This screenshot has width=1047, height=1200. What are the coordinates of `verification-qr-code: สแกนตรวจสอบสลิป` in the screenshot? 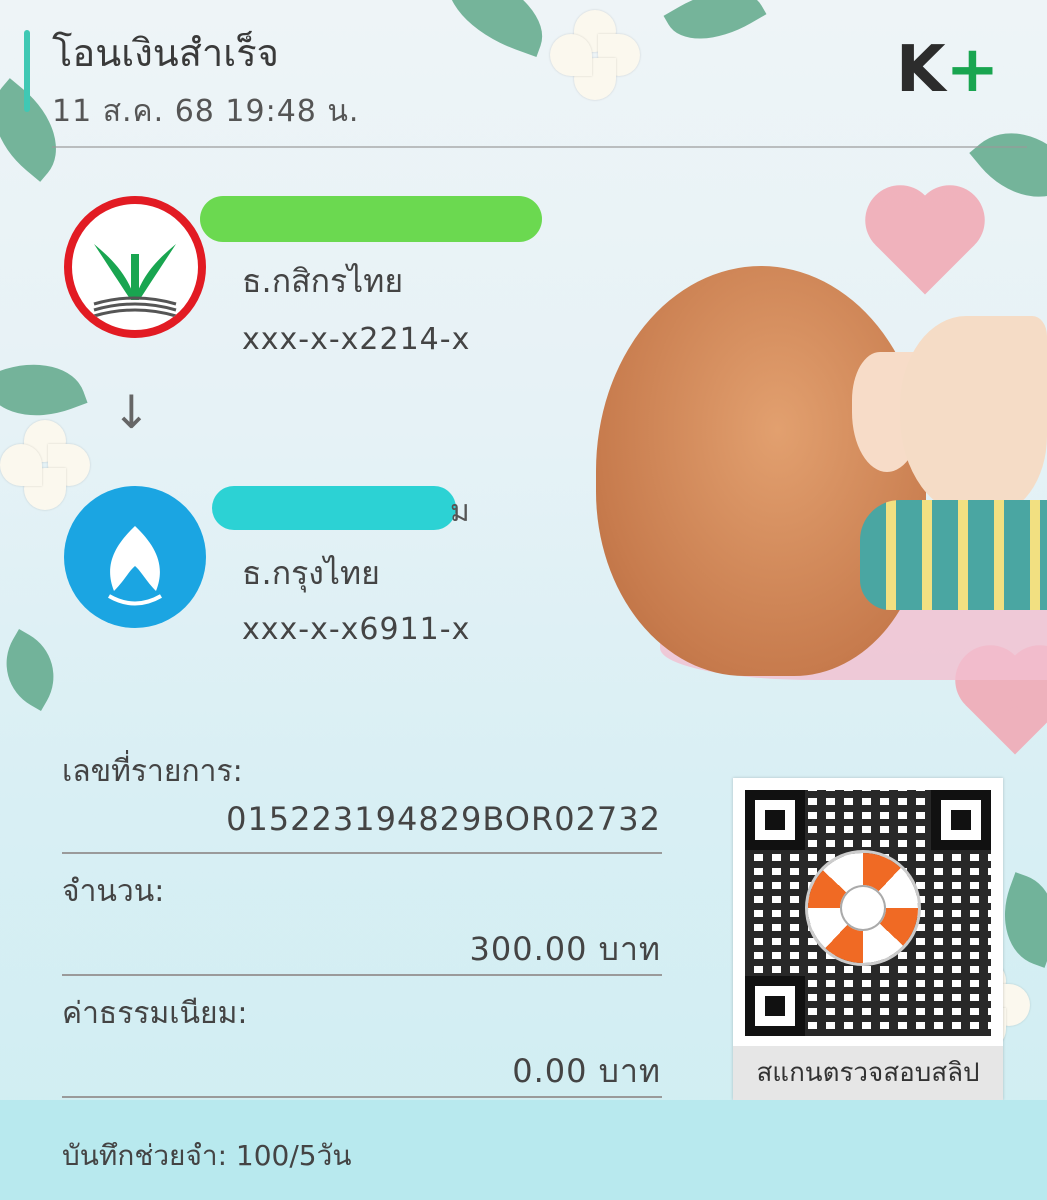 It's located at (868, 939).